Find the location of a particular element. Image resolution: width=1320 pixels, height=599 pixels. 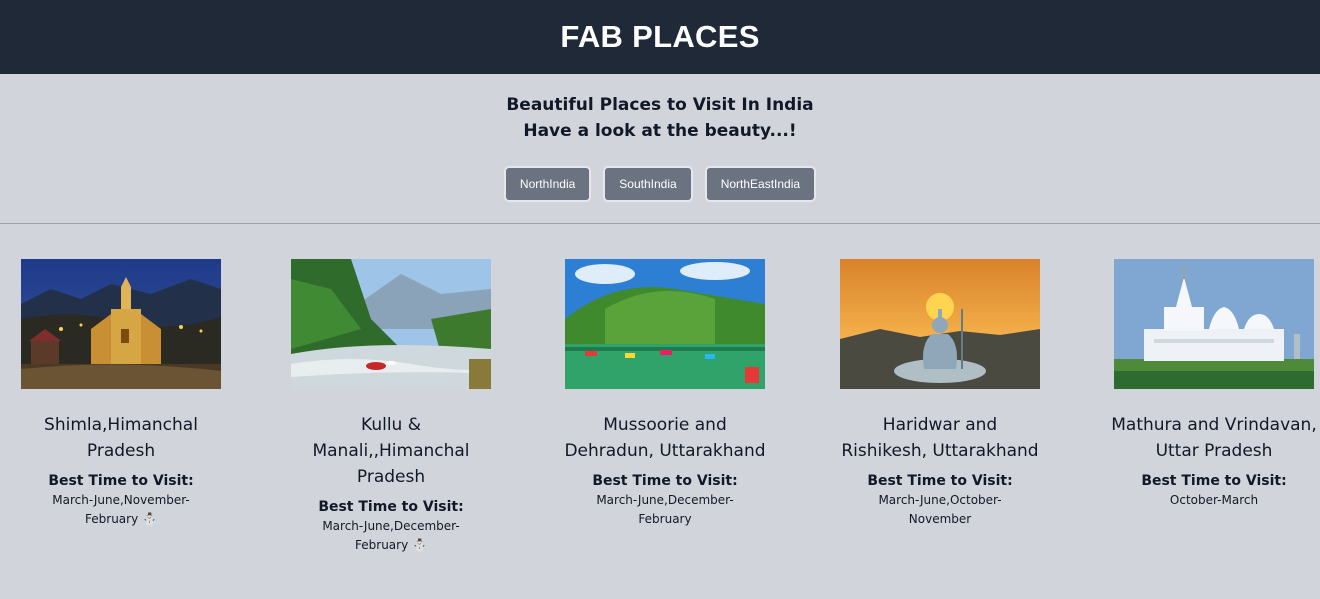

lake-boats-photo is located at coordinates (665, 324).